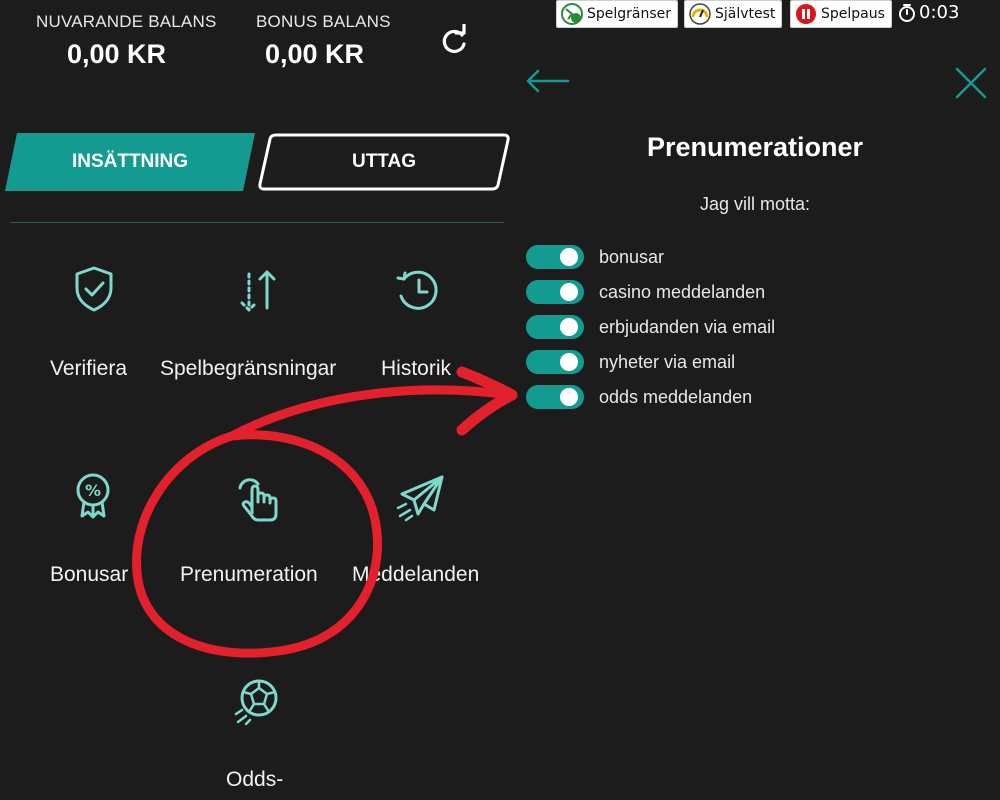 This screenshot has height=800, width=1000. What do you see at coordinates (939, 12) in the screenshot?
I see `timer-value: 0:03` at bounding box center [939, 12].